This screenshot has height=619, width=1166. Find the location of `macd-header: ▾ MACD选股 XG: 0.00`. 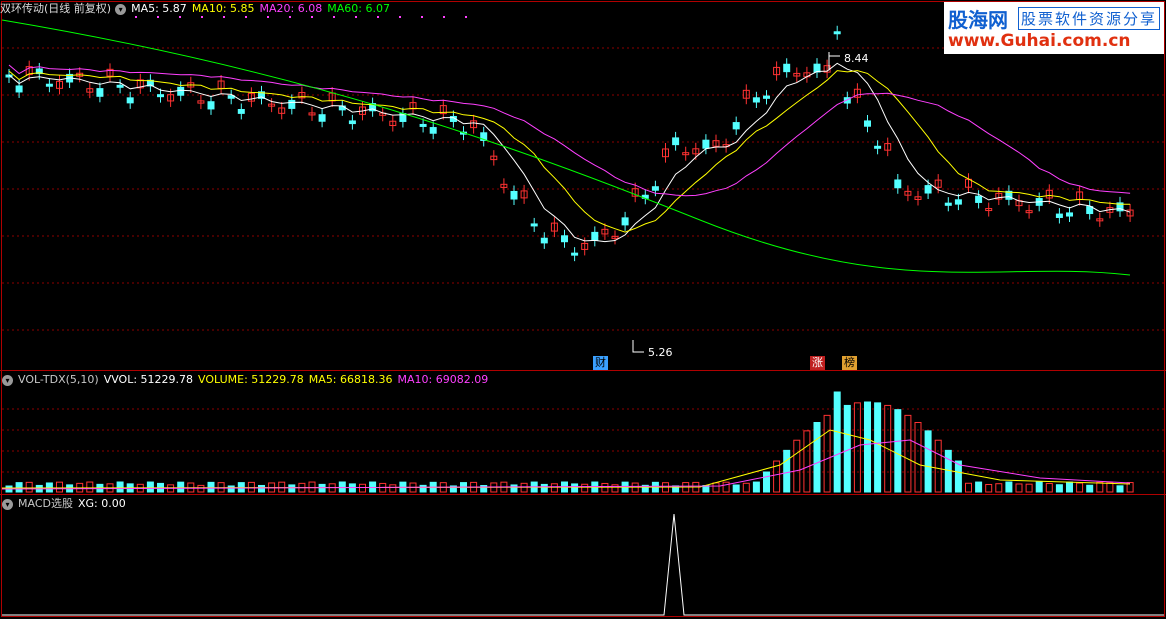

macd-header: ▾ MACD选股 XG: 0.00 is located at coordinates (65, 504).